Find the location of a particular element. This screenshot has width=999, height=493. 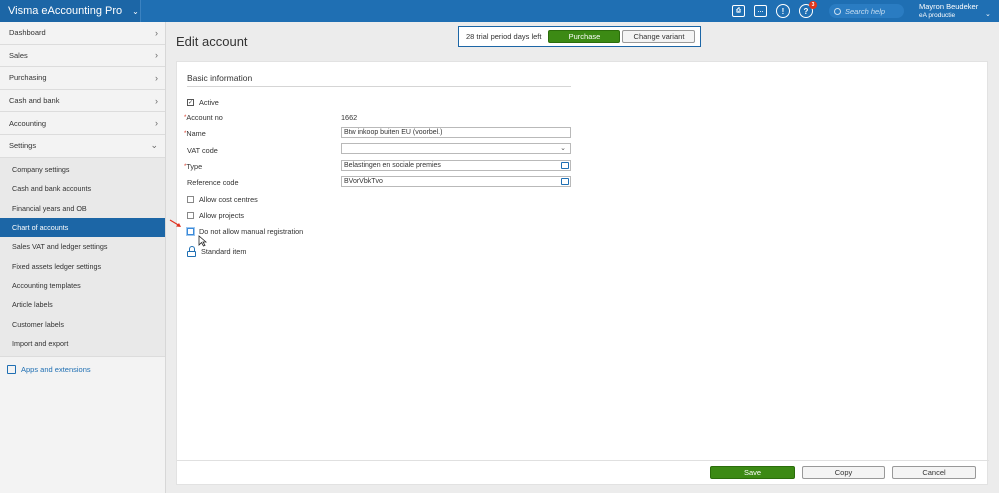

purchase-button: Purchase is located at coordinates (584, 36).